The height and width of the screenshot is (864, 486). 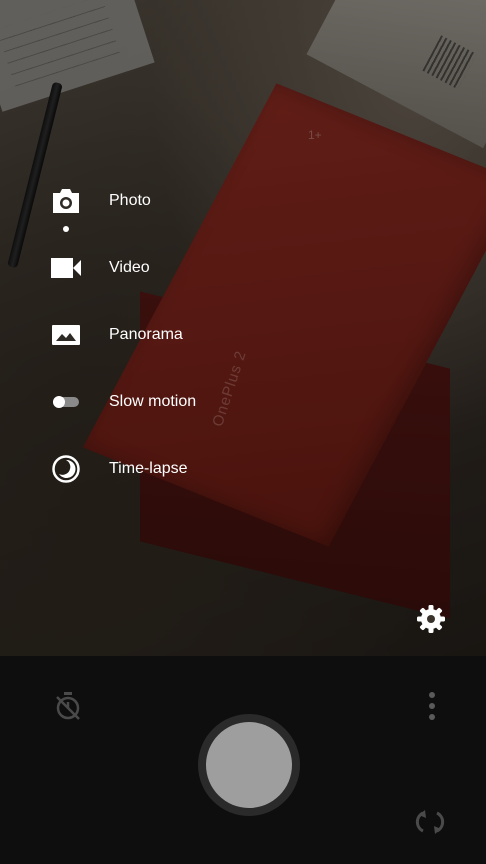 I want to click on shutter-button, so click(x=249, y=765).